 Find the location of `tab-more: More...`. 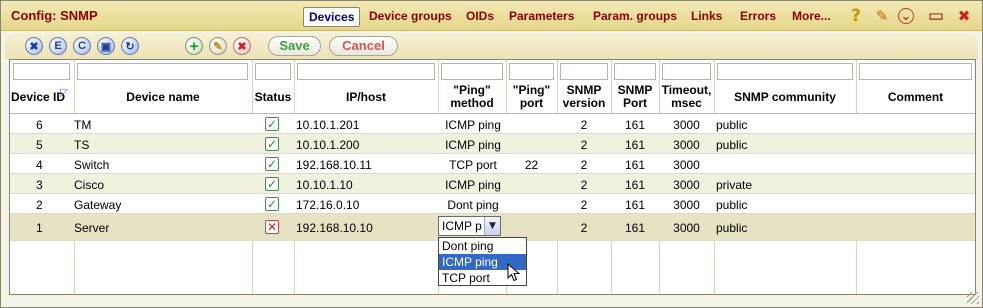

tab-more: More... is located at coordinates (811, 17).